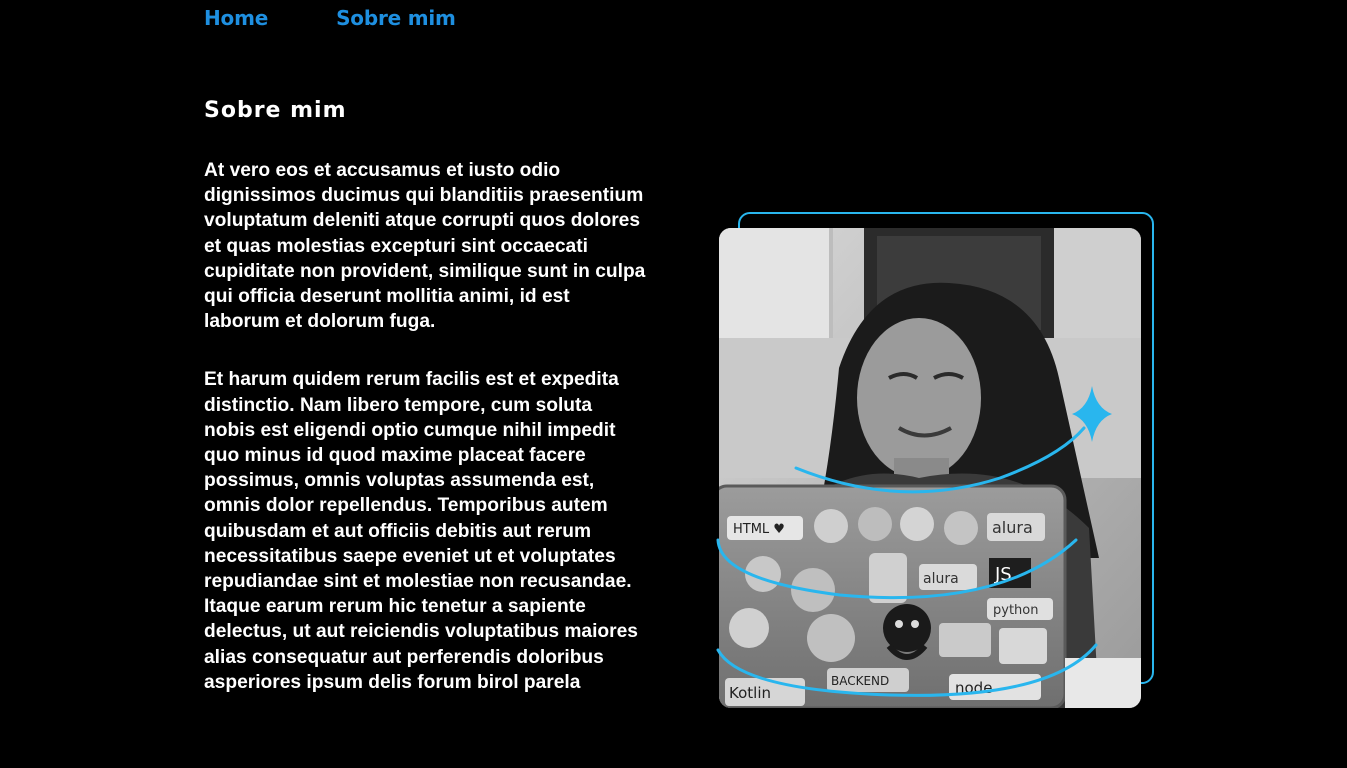  I want to click on sticker-js: JS, so click(1003, 574).